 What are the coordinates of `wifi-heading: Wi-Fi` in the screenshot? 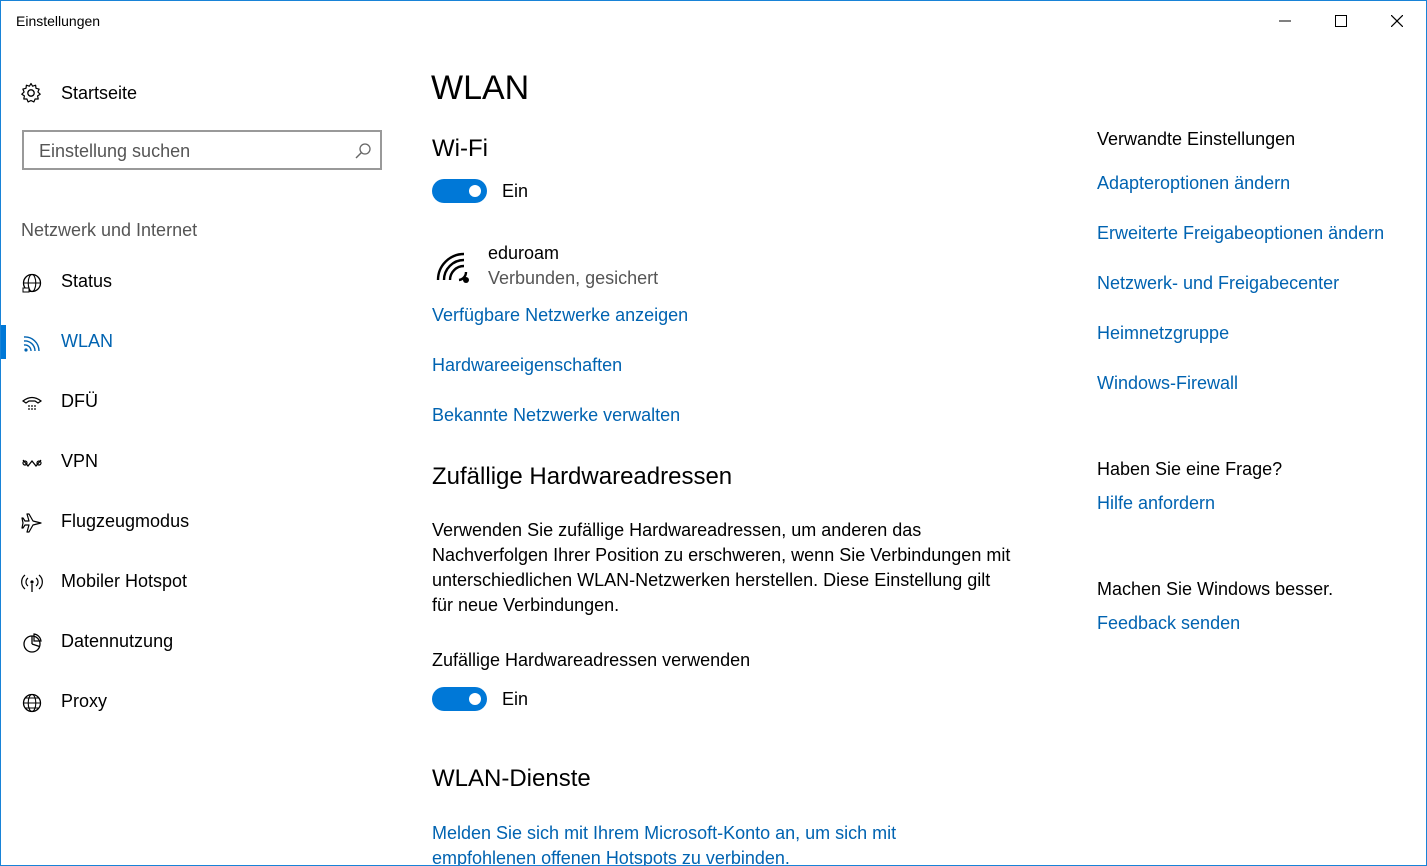 It's located at (460, 148).